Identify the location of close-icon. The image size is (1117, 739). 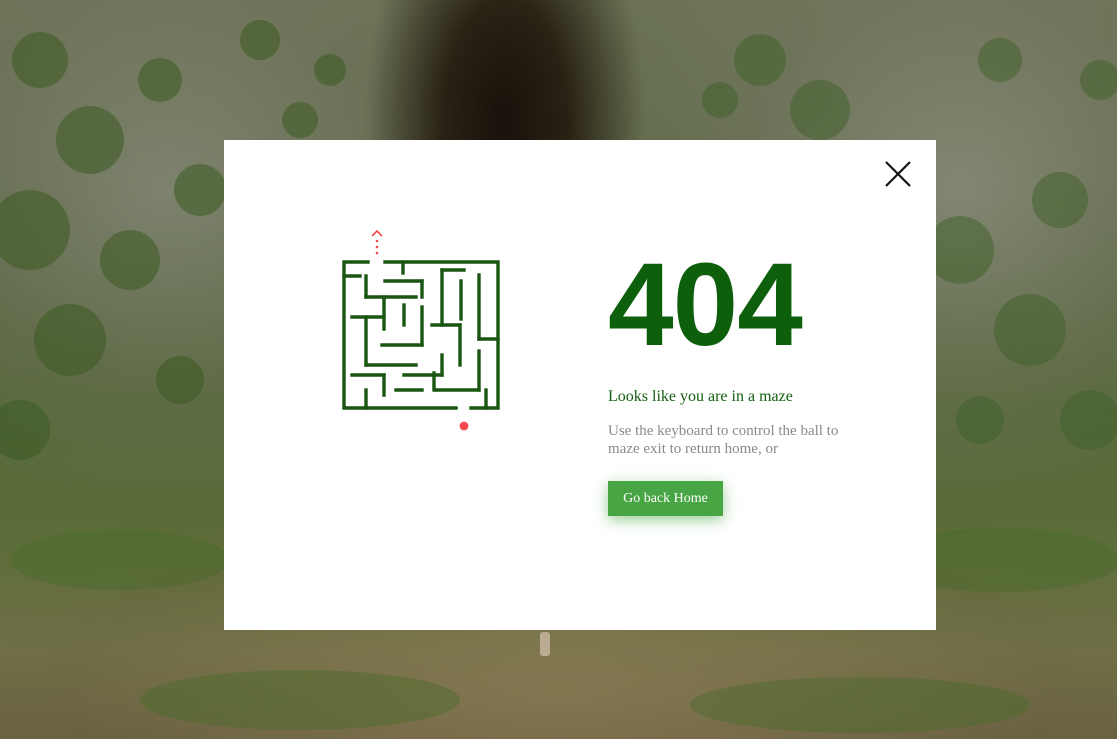
(898, 174).